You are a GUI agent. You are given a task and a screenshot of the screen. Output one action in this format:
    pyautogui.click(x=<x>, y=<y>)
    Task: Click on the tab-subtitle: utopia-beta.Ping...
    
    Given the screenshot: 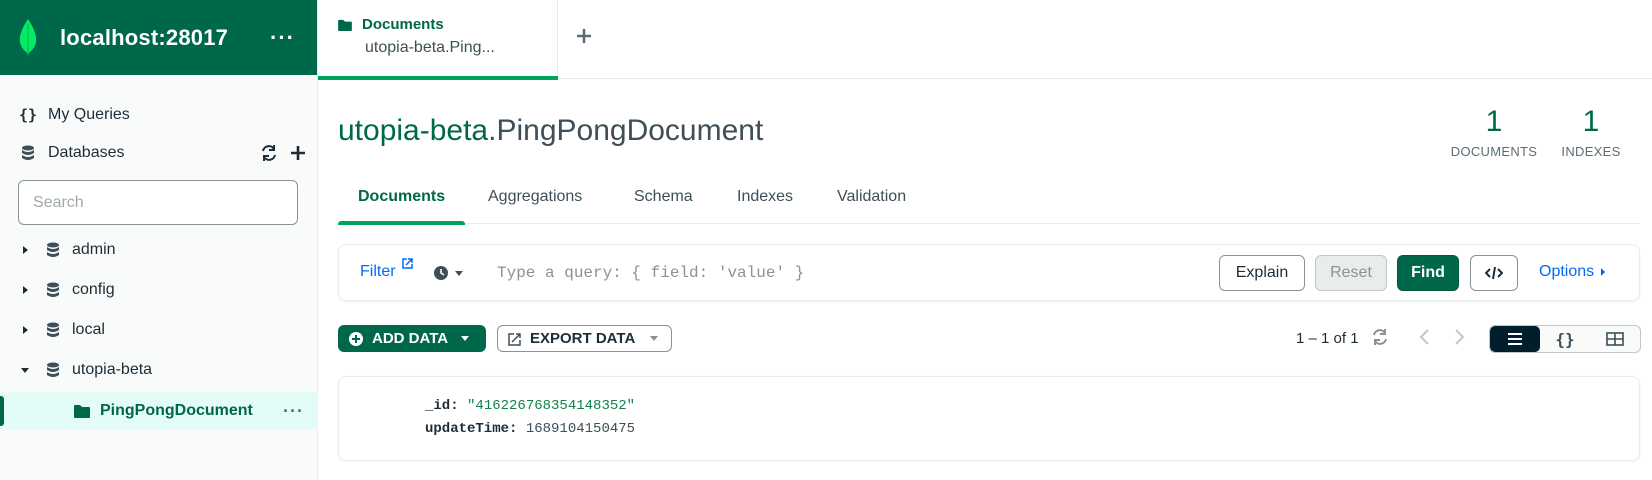 What is the action you would take?
    pyautogui.click(x=430, y=47)
    